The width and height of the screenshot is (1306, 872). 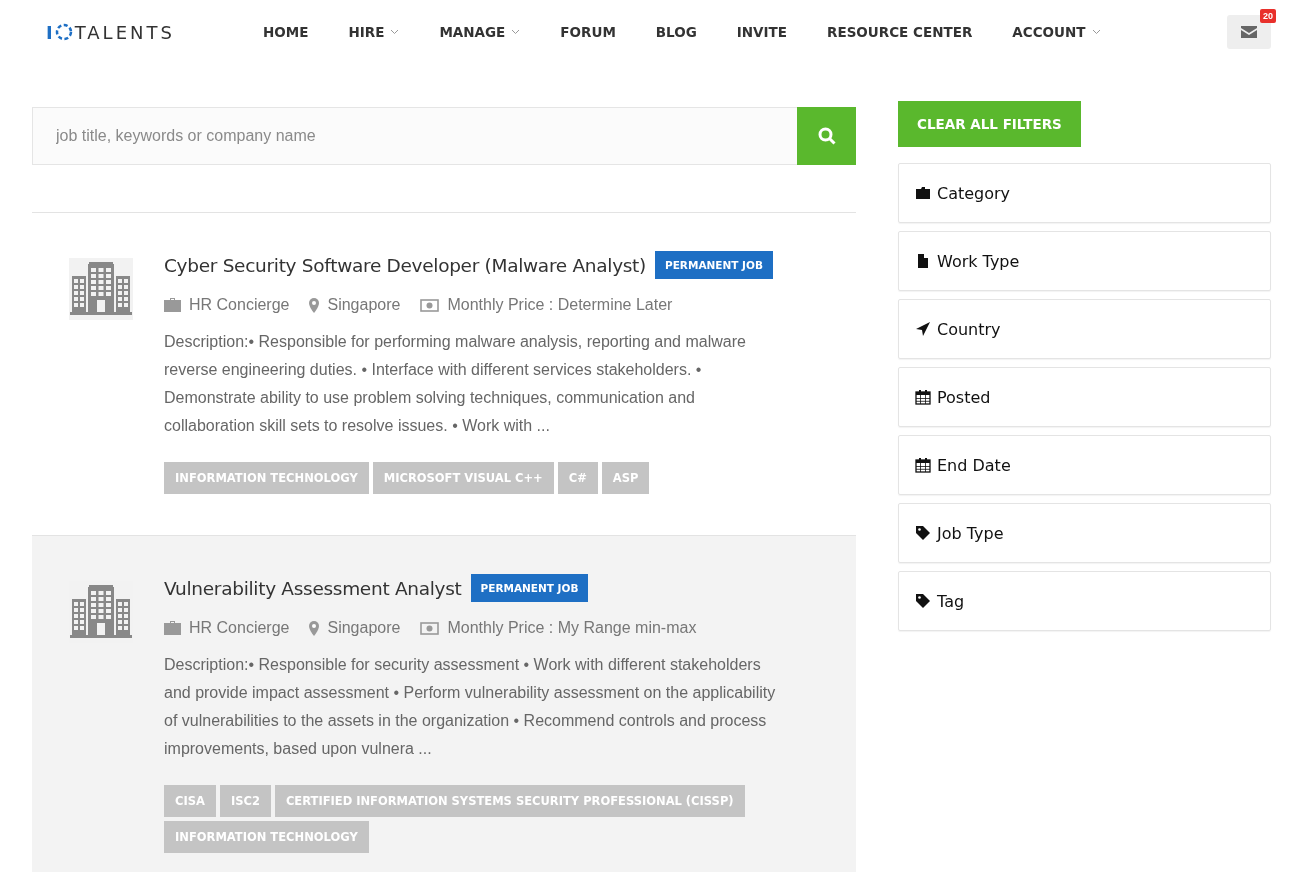 I want to click on nav-link: MANAGE, so click(x=480, y=32).